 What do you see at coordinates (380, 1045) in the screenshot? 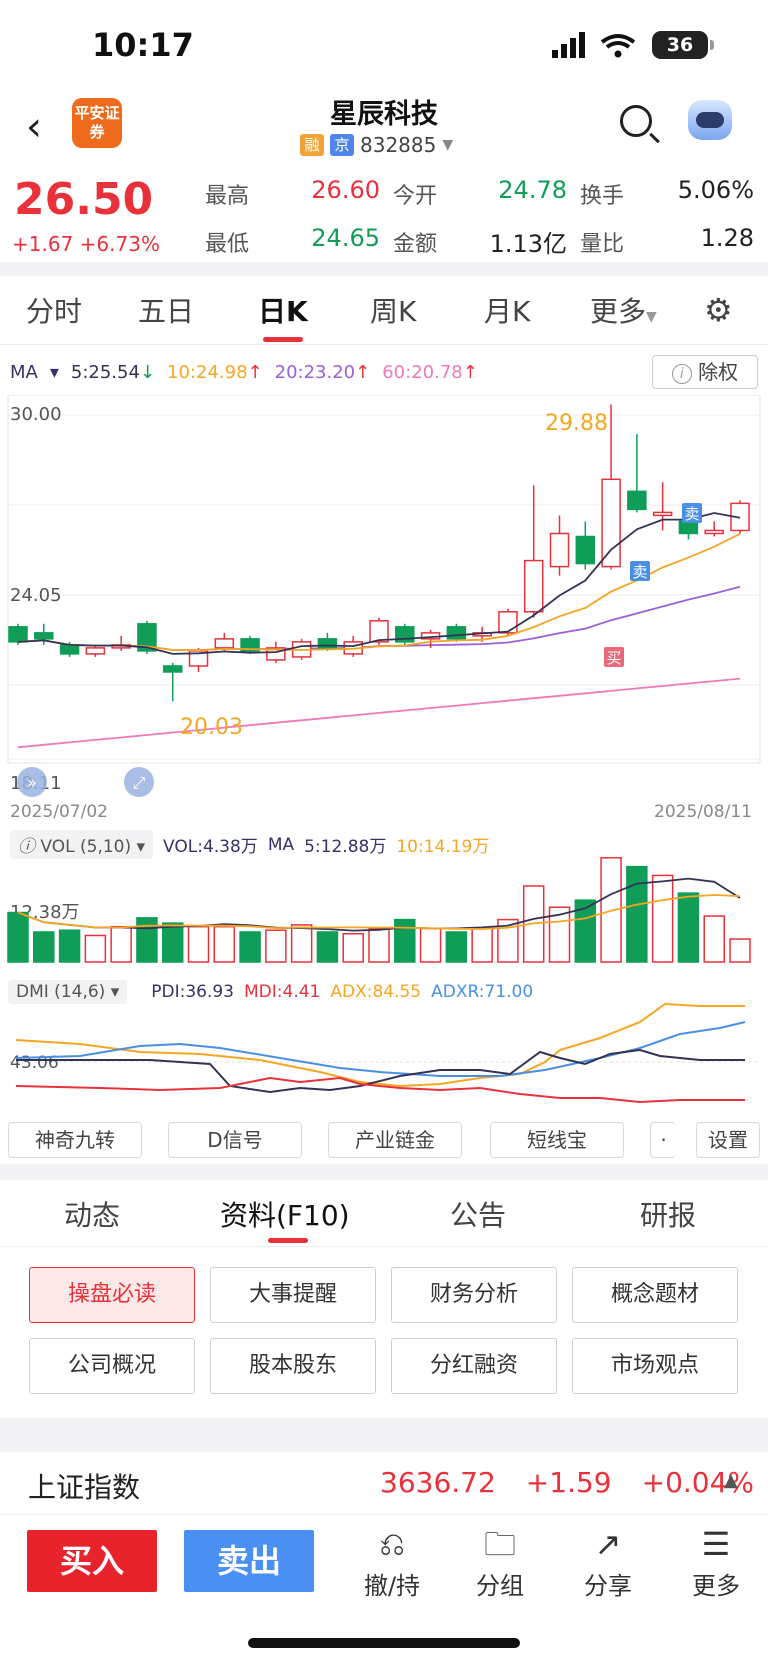
I see `adx-line` at bounding box center [380, 1045].